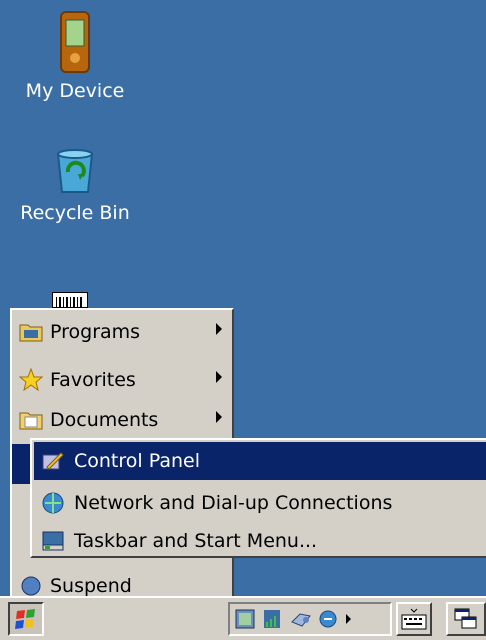 The image size is (486, 640). What do you see at coordinates (348, 619) in the screenshot?
I see `tray-arrow-icon` at bounding box center [348, 619].